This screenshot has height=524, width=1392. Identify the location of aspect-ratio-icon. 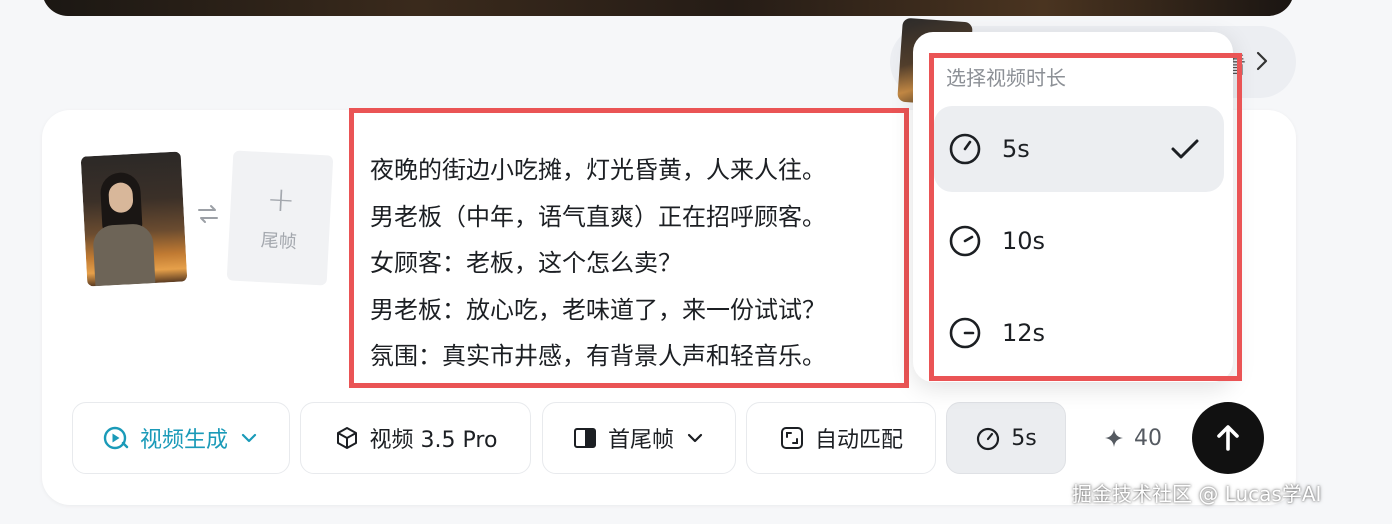
(791, 438).